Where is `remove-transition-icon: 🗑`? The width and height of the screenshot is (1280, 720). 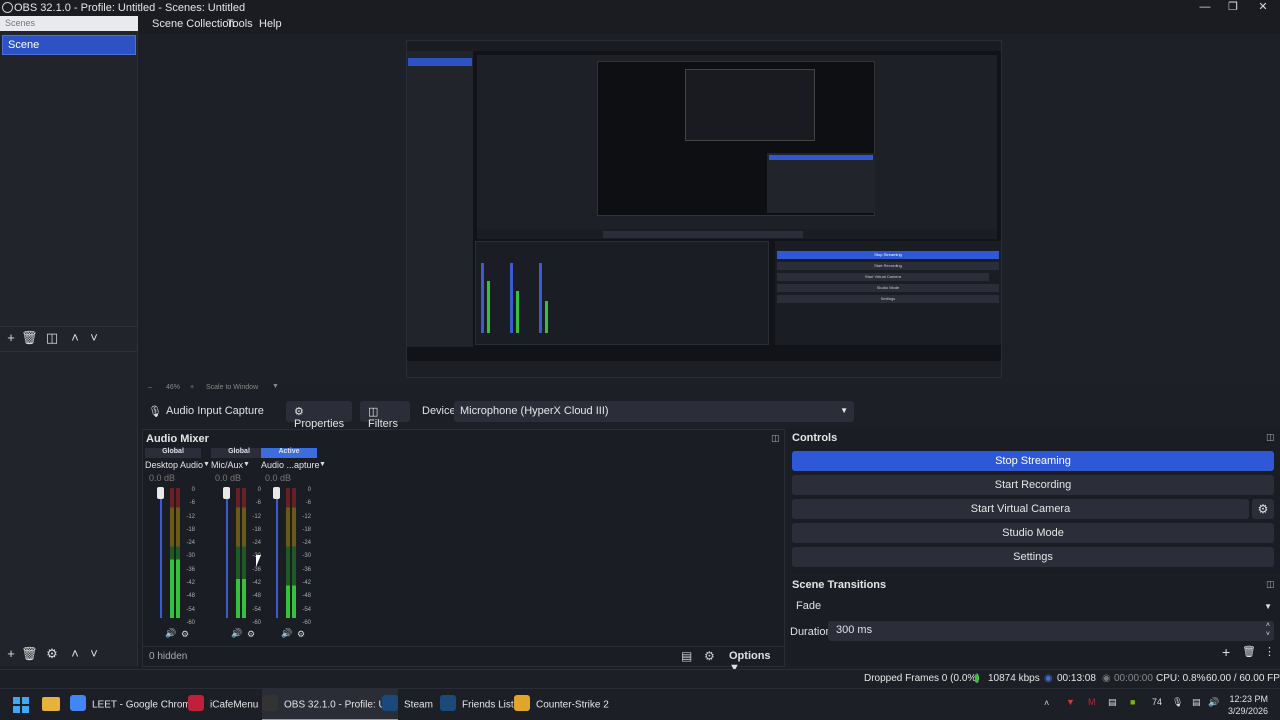 remove-transition-icon: 🗑 is located at coordinates (1249, 651).